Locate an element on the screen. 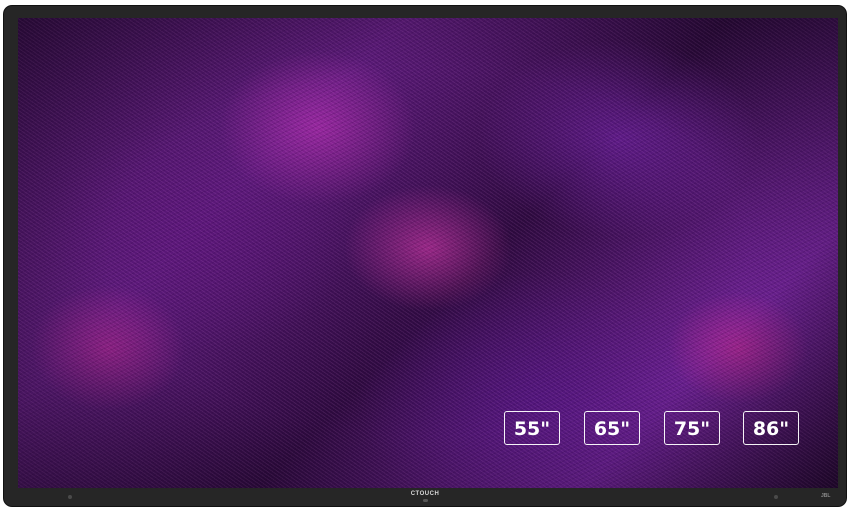  size-badge-65: 65" is located at coordinates (612, 428).